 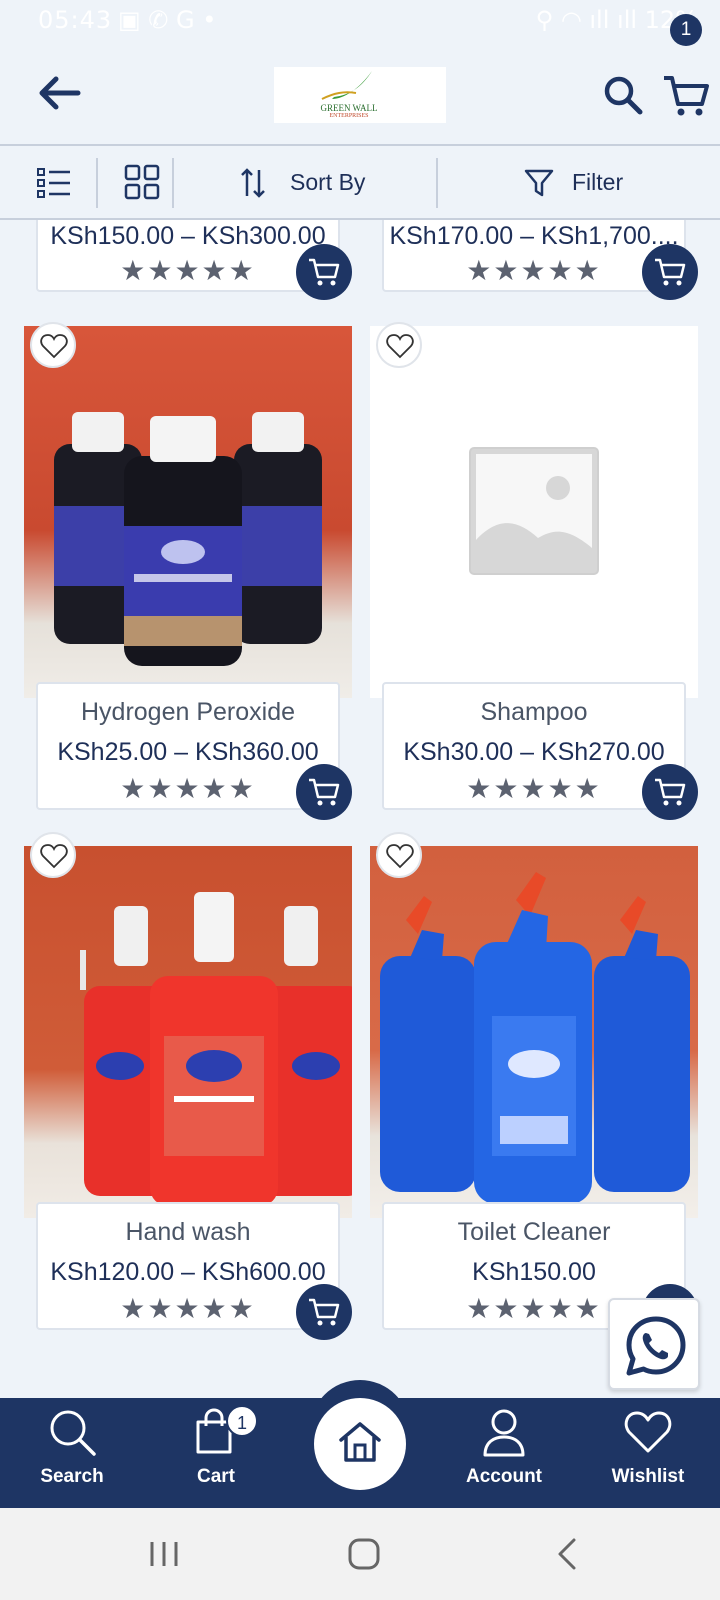 What do you see at coordinates (188, 1272) in the screenshot?
I see `product-price: KSh120.00 – KSh600.00` at bounding box center [188, 1272].